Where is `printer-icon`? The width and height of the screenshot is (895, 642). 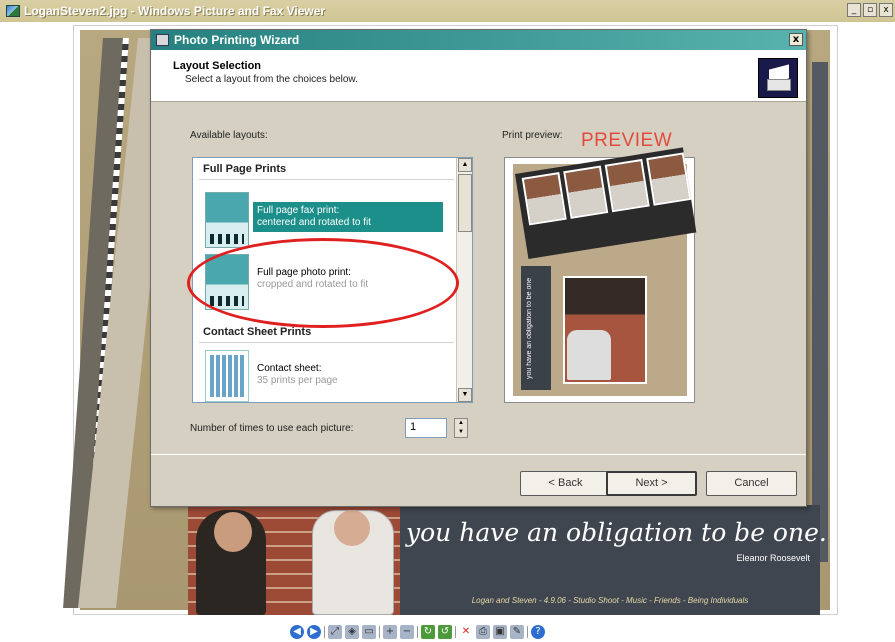 printer-icon is located at coordinates (778, 78).